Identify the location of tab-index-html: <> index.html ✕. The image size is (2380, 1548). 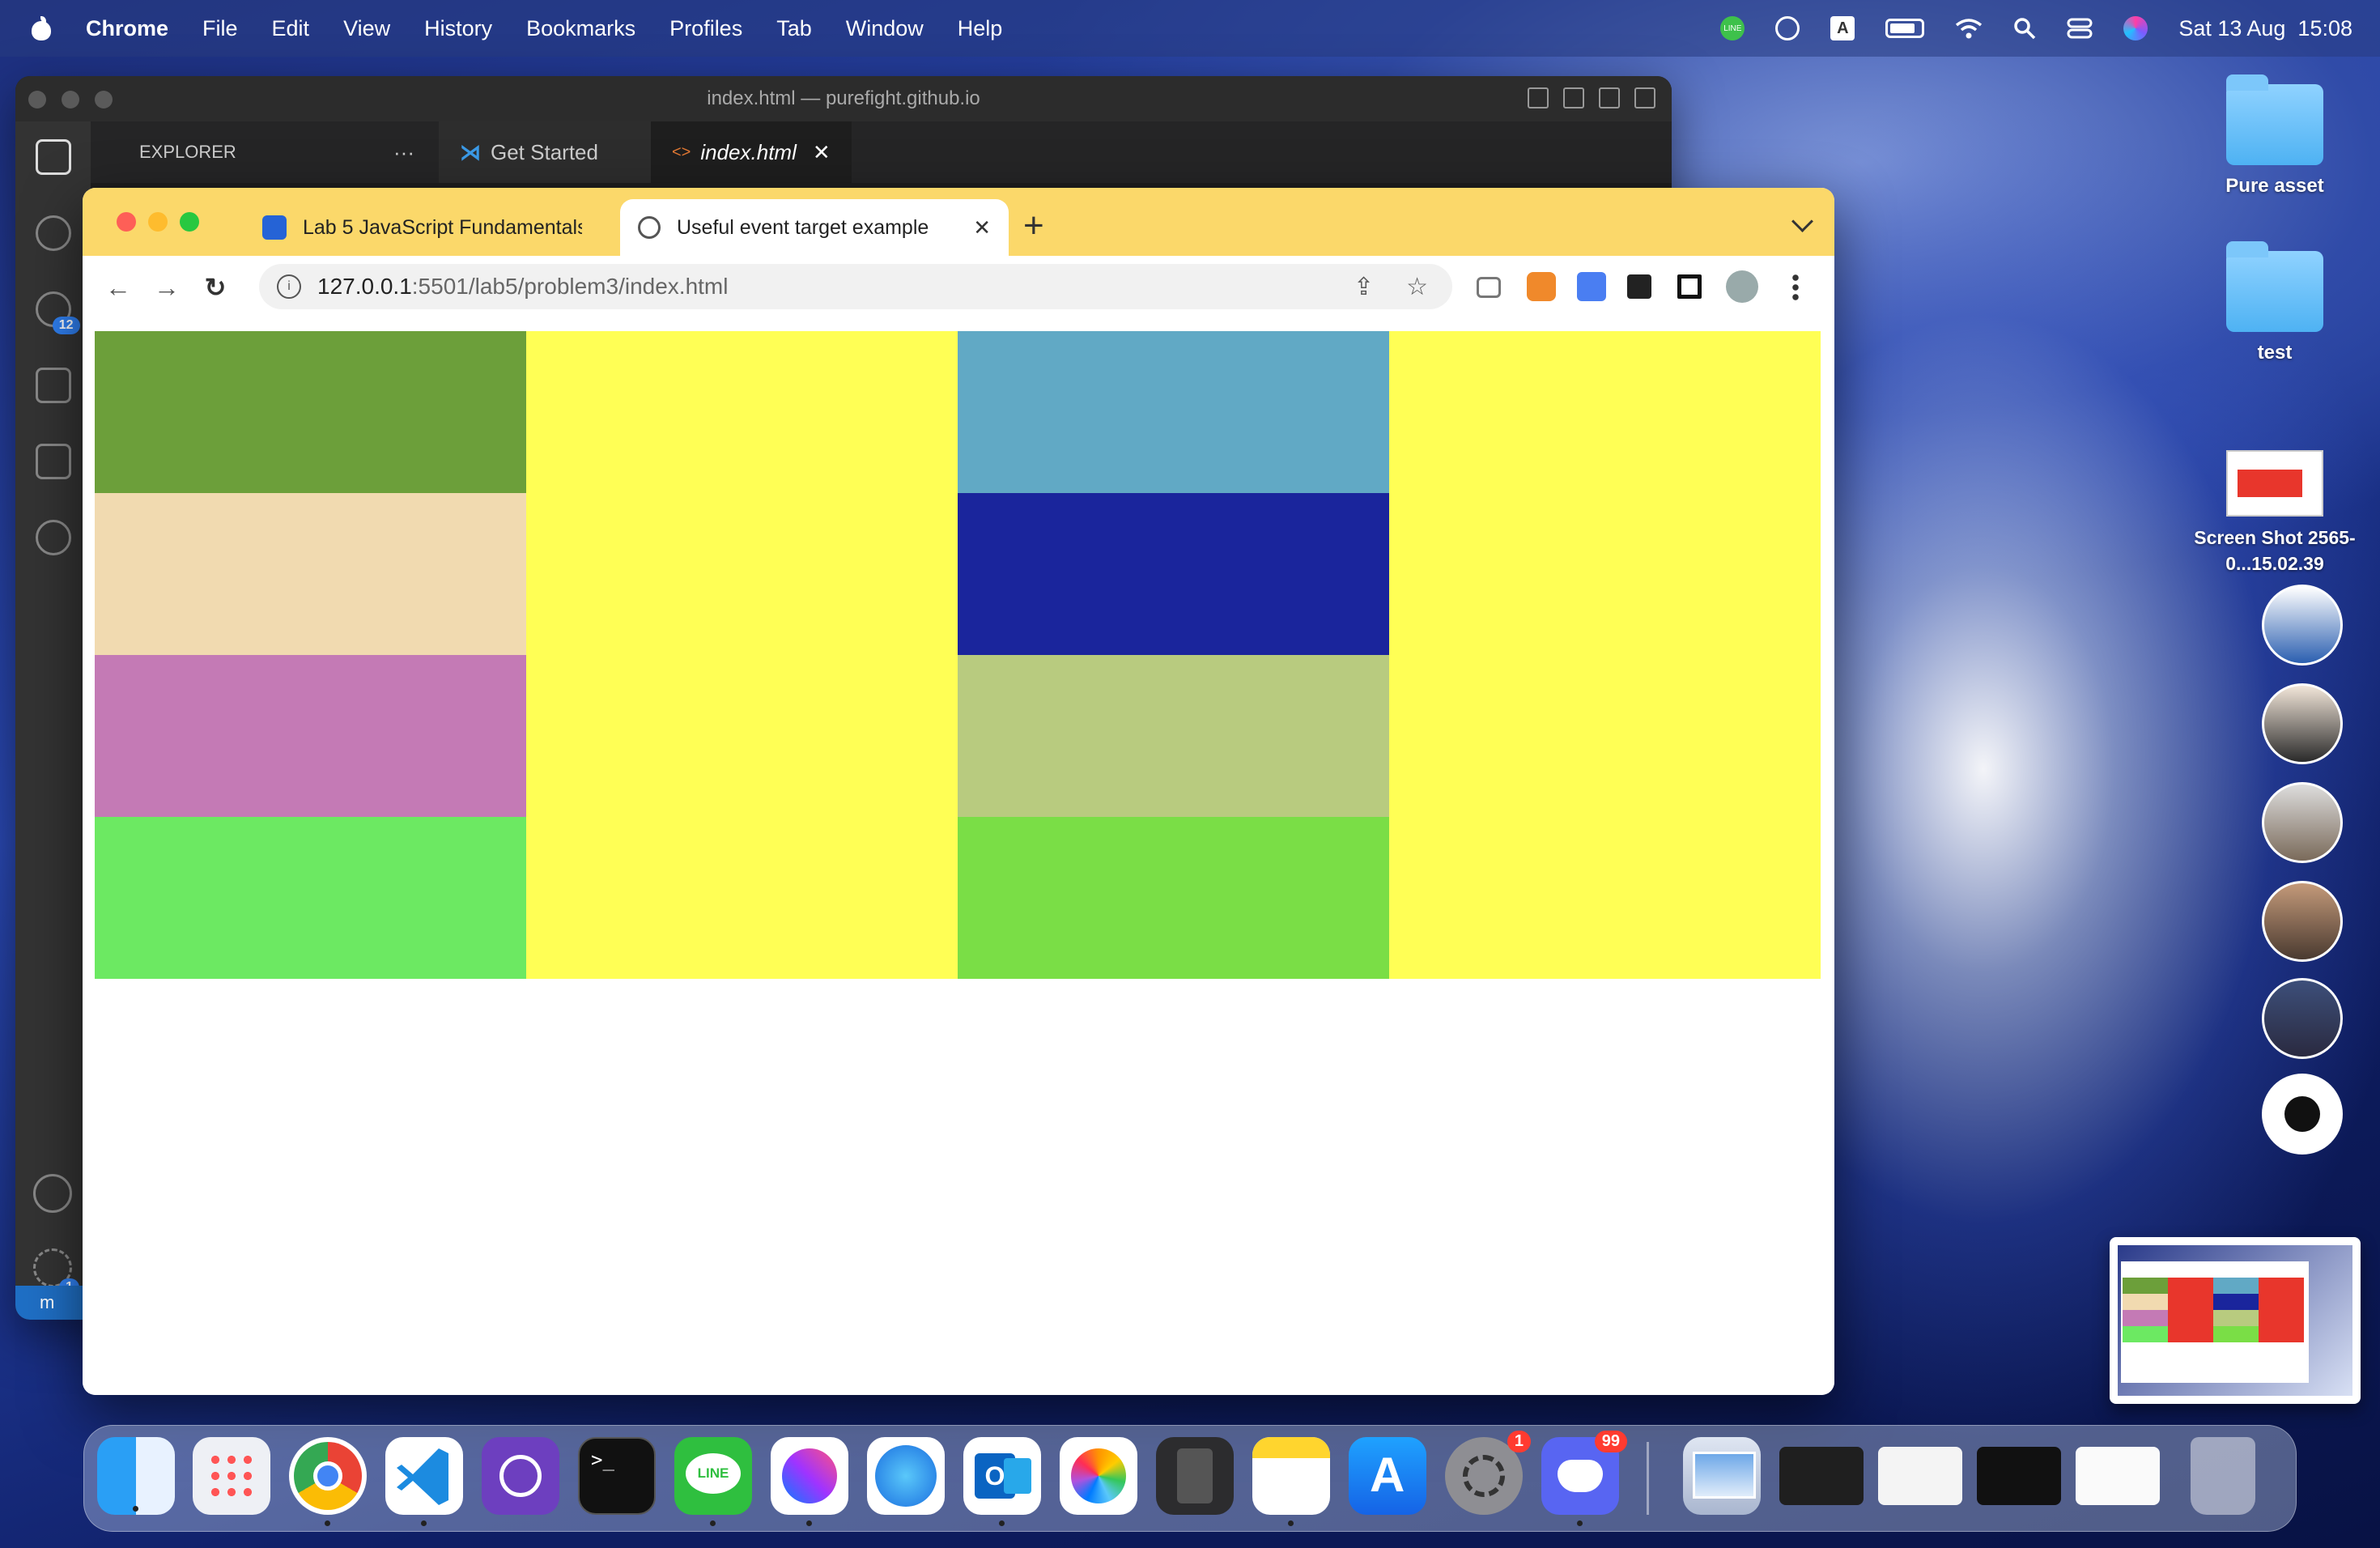
(751, 152).